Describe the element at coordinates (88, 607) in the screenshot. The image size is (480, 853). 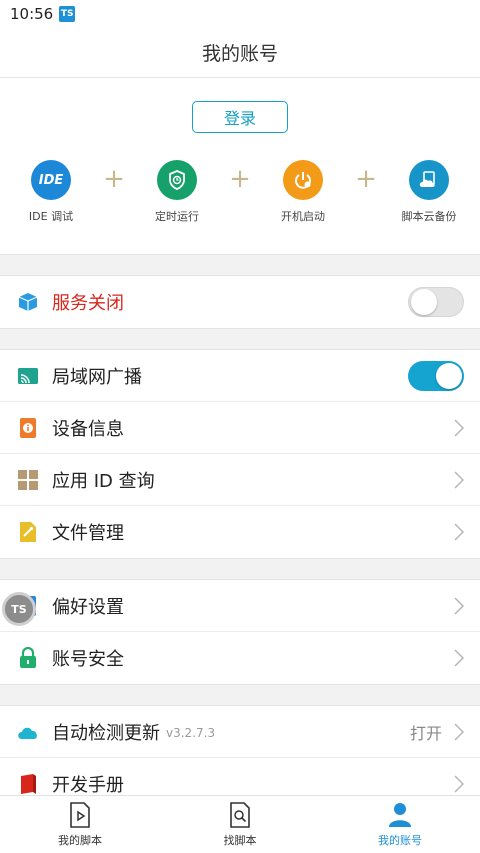
I see `preferences-label: 偏好设置` at that location.